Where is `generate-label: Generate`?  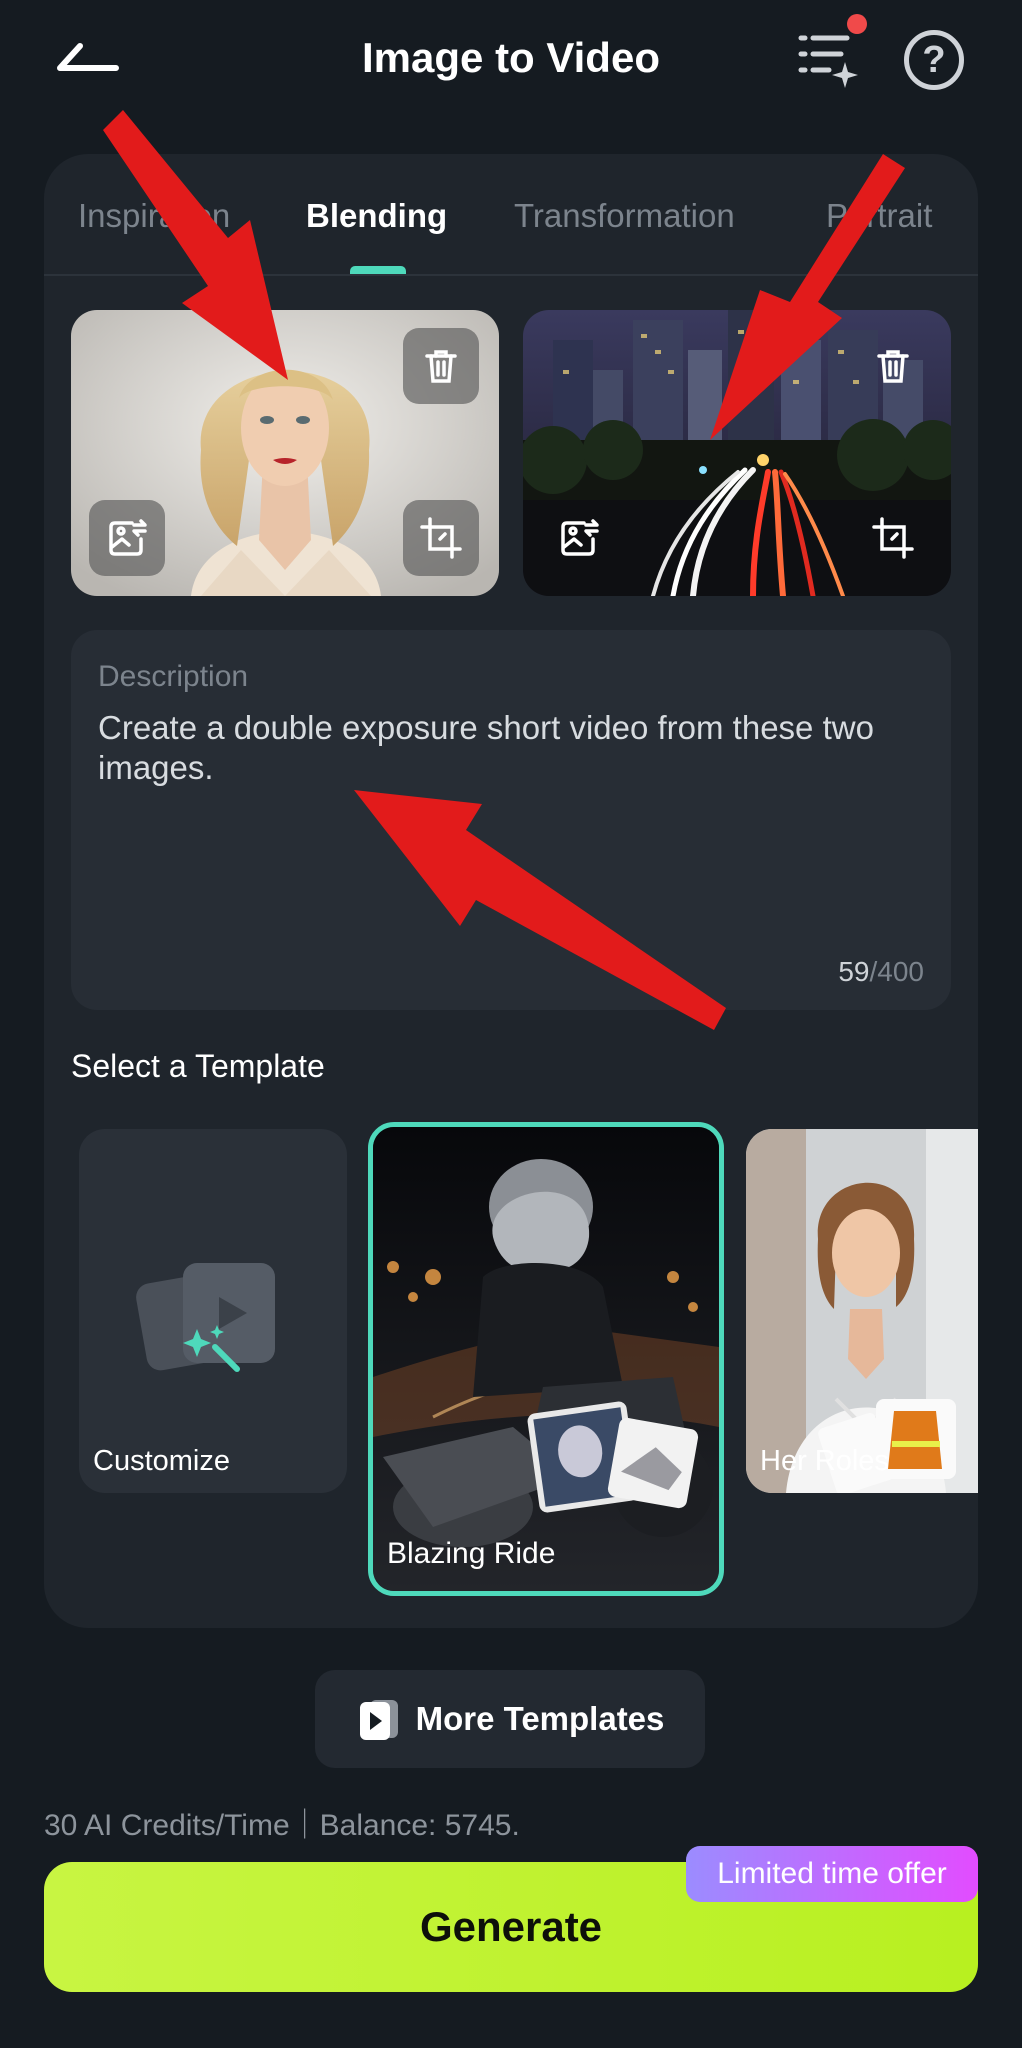 generate-label: Generate is located at coordinates (511, 1926).